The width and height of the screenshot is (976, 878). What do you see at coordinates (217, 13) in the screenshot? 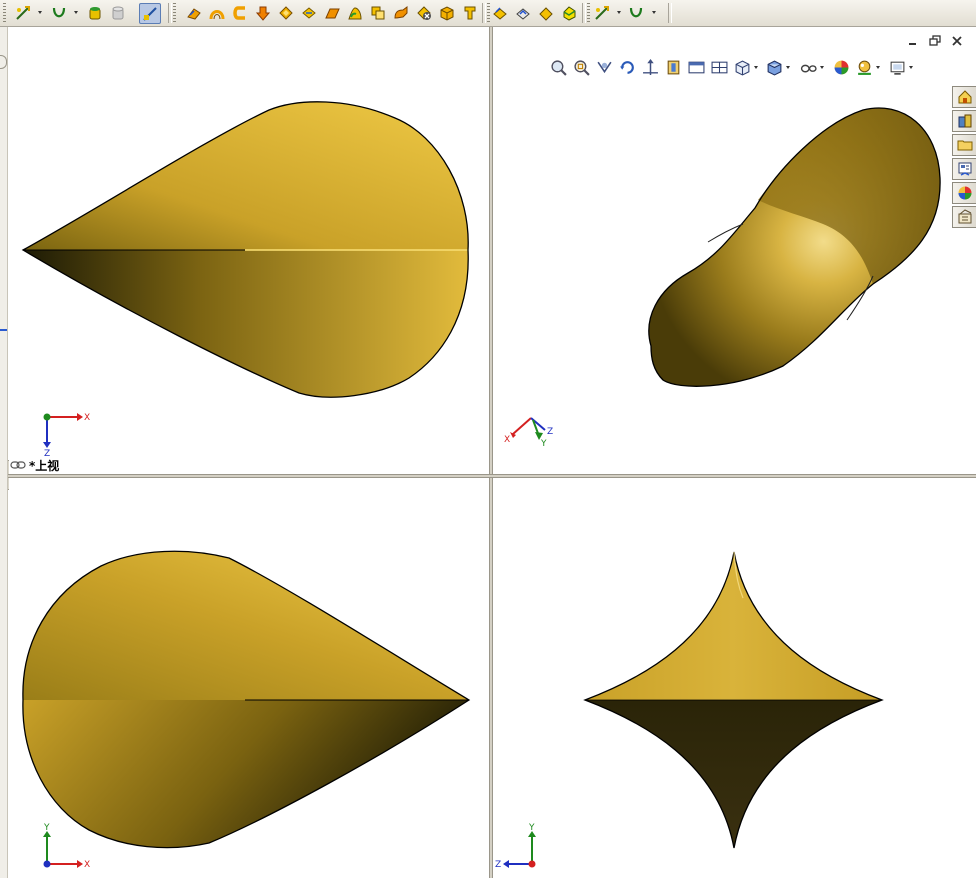
I see `sweep-icon` at bounding box center [217, 13].